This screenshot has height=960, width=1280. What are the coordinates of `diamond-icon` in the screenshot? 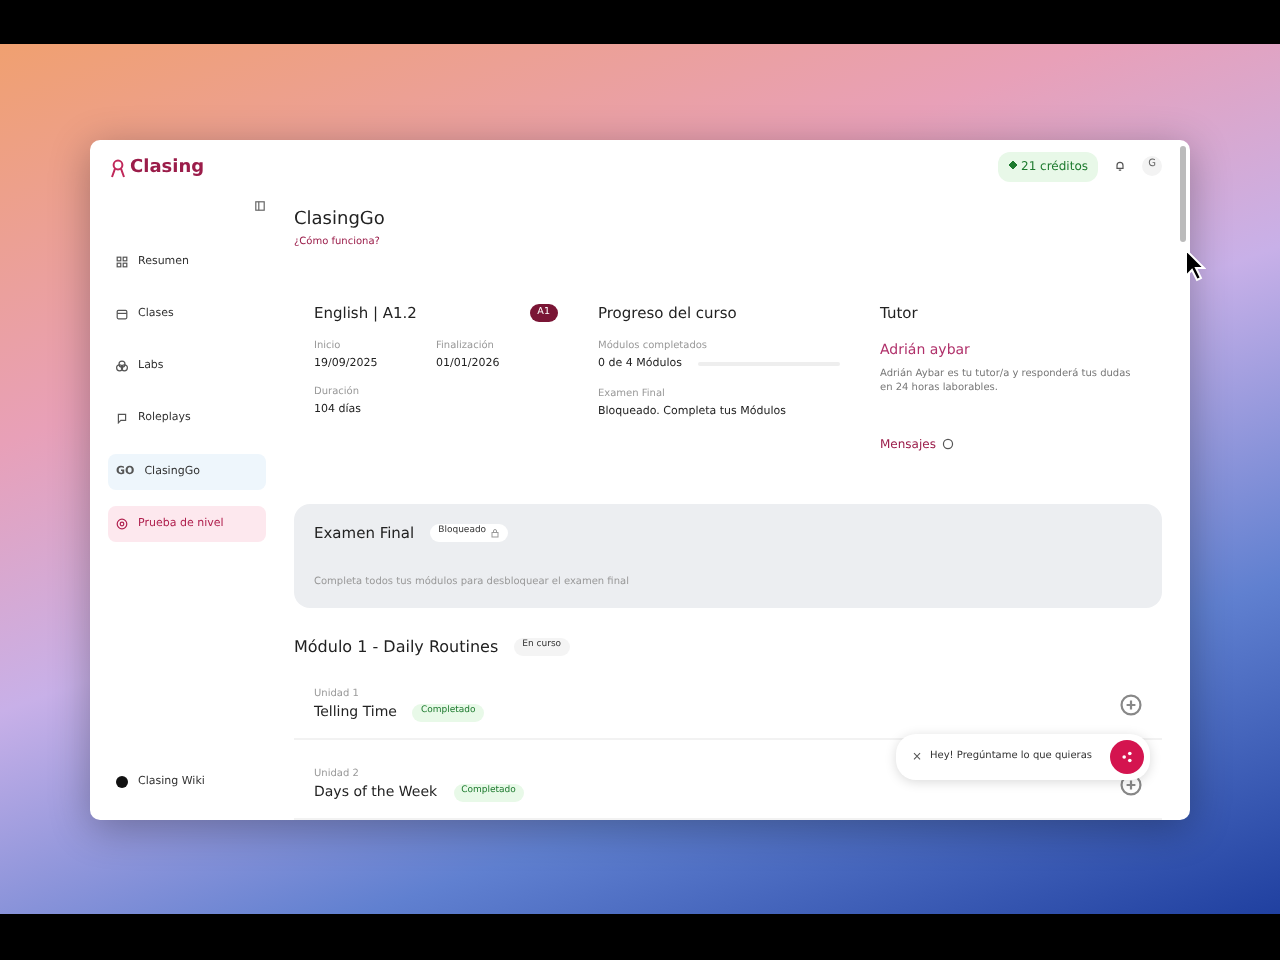 It's located at (1012, 165).